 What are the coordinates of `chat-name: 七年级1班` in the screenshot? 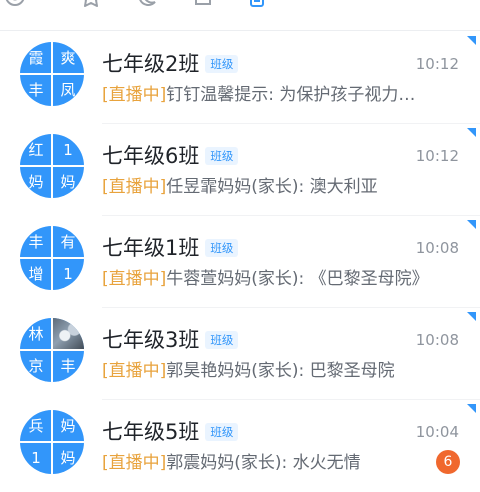 It's located at (151, 248).